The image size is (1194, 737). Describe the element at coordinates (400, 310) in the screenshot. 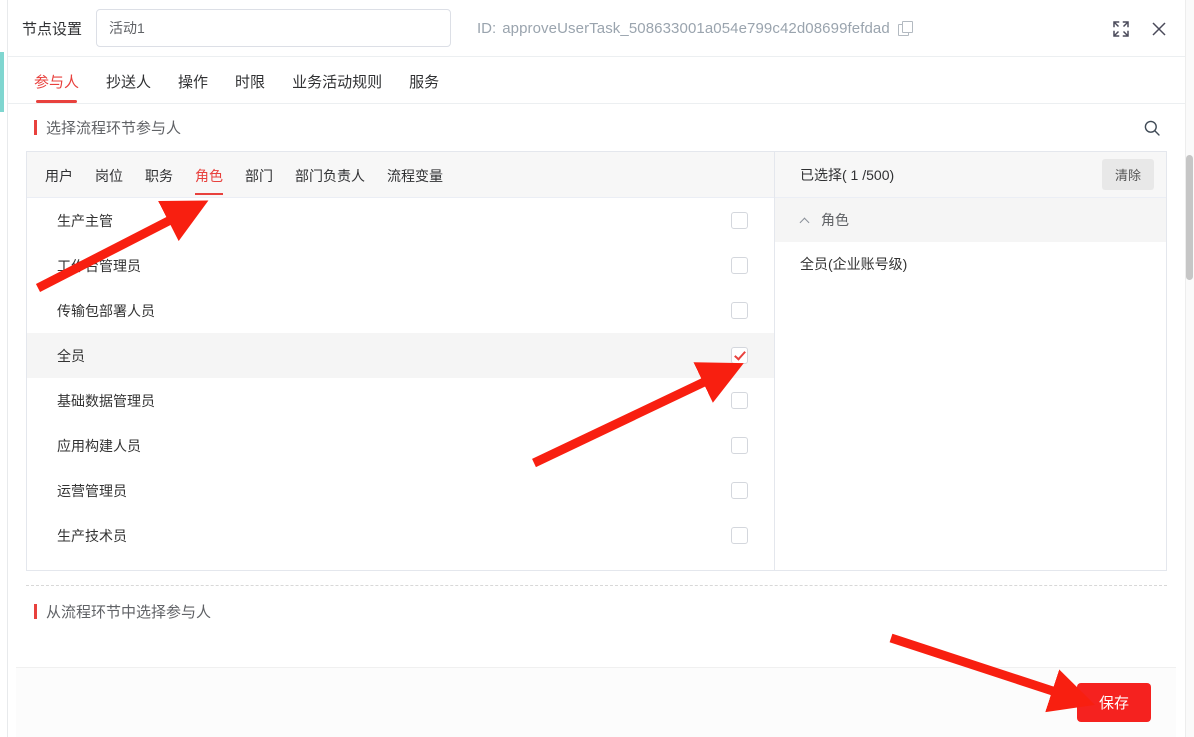

I see `list-item: 传输包部署人员` at that location.